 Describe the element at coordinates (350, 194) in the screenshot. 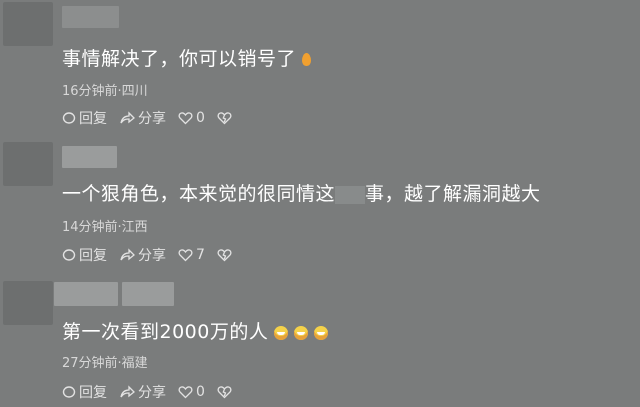

I see `redacted-text` at that location.